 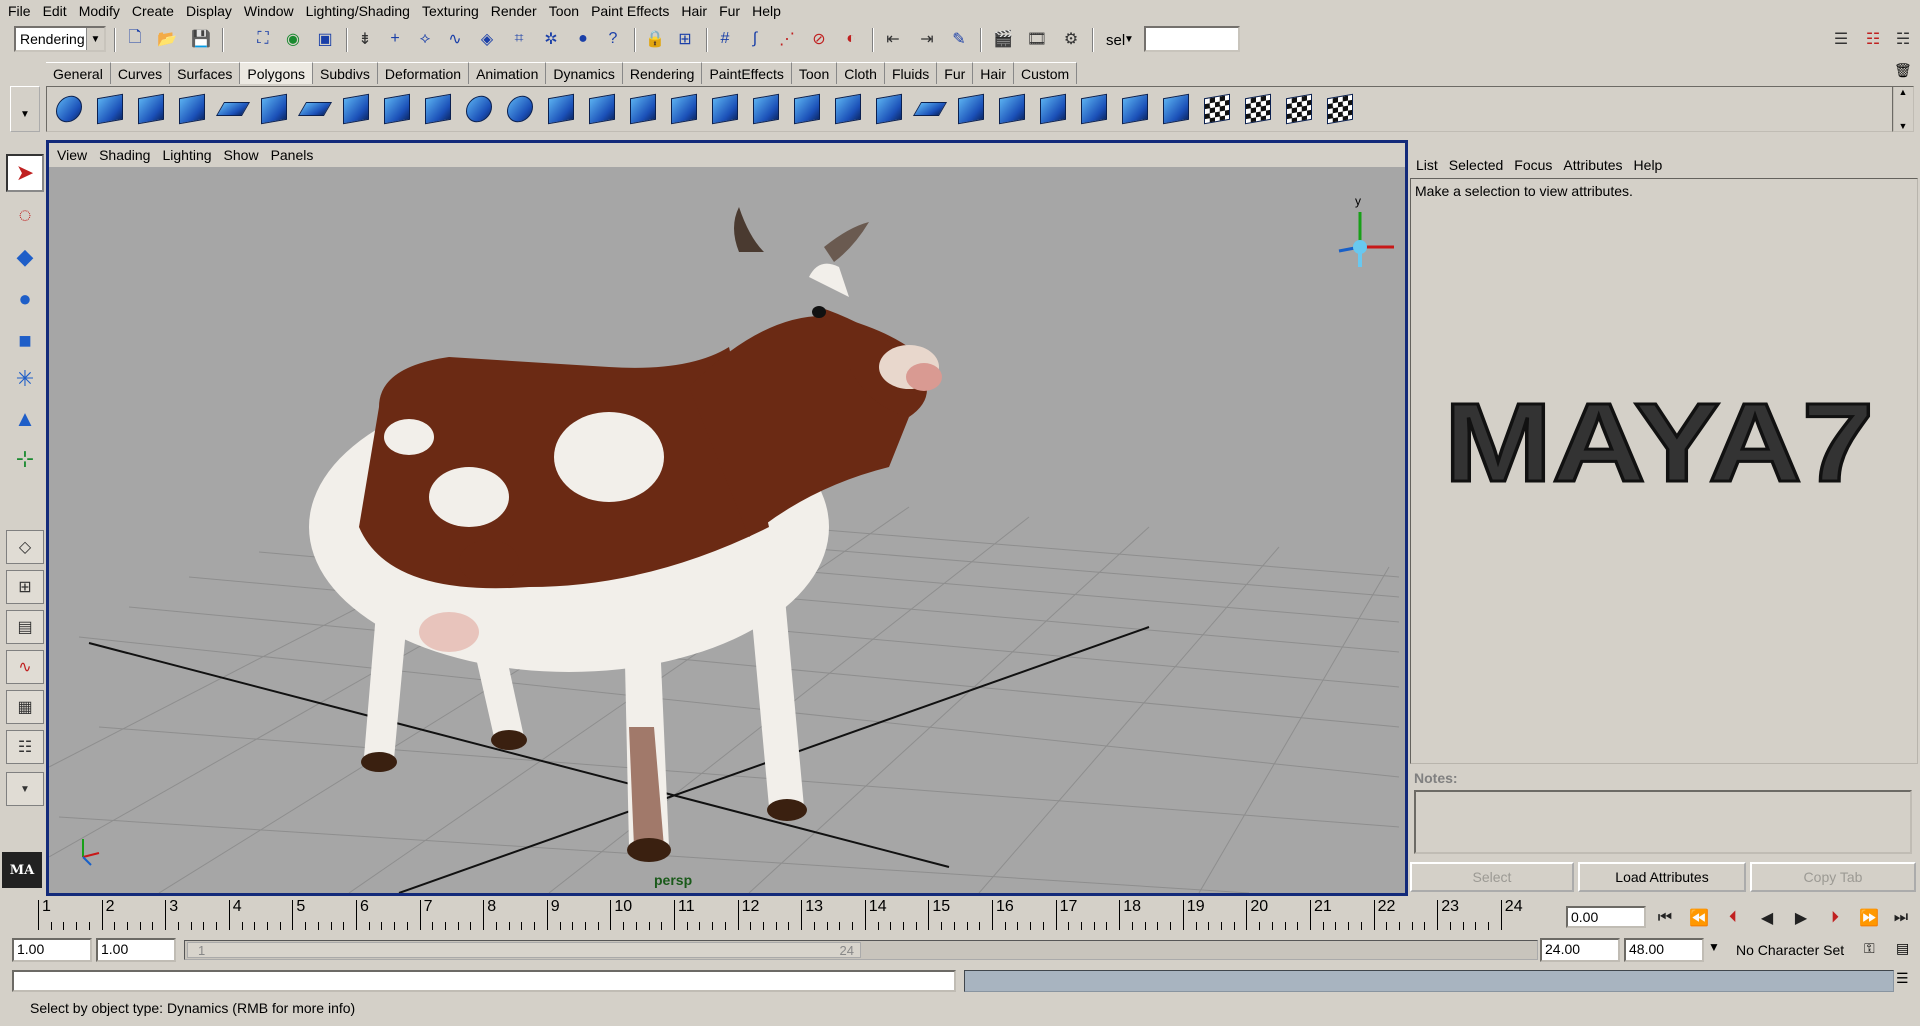 I want to click on menu-toon: Toon, so click(x=566, y=11).